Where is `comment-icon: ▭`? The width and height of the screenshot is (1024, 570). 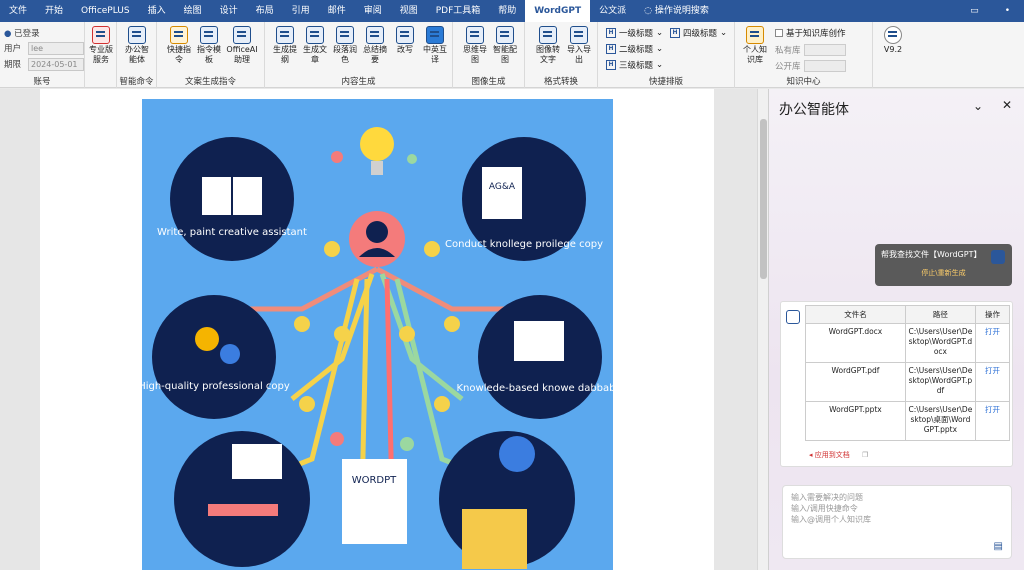
comment-icon: ▭ is located at coordinates (974, 11).